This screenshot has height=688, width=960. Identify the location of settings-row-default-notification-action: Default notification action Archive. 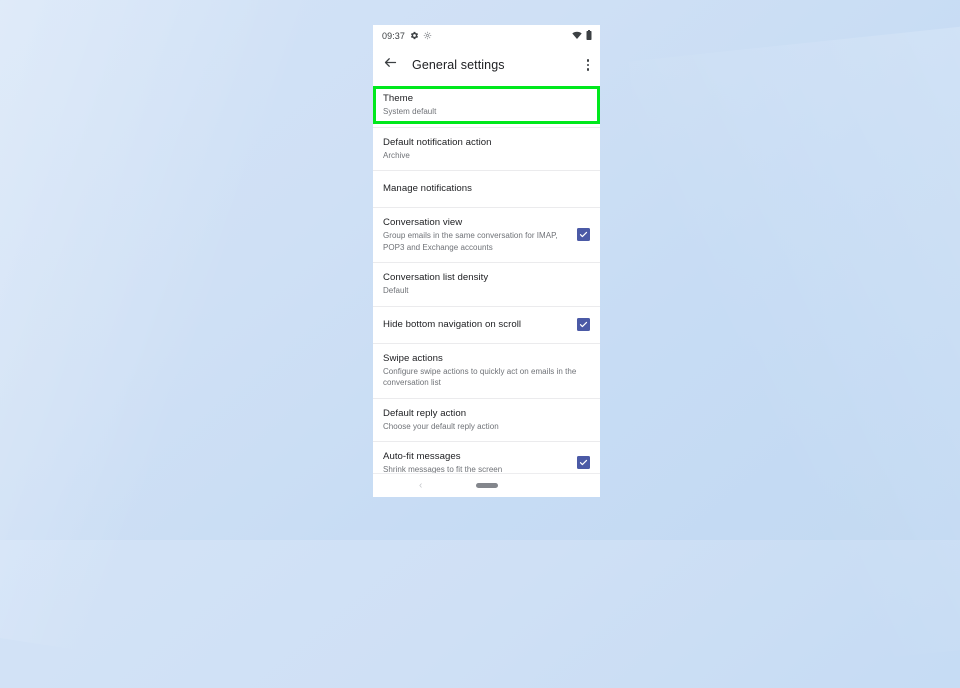
(486, 148).